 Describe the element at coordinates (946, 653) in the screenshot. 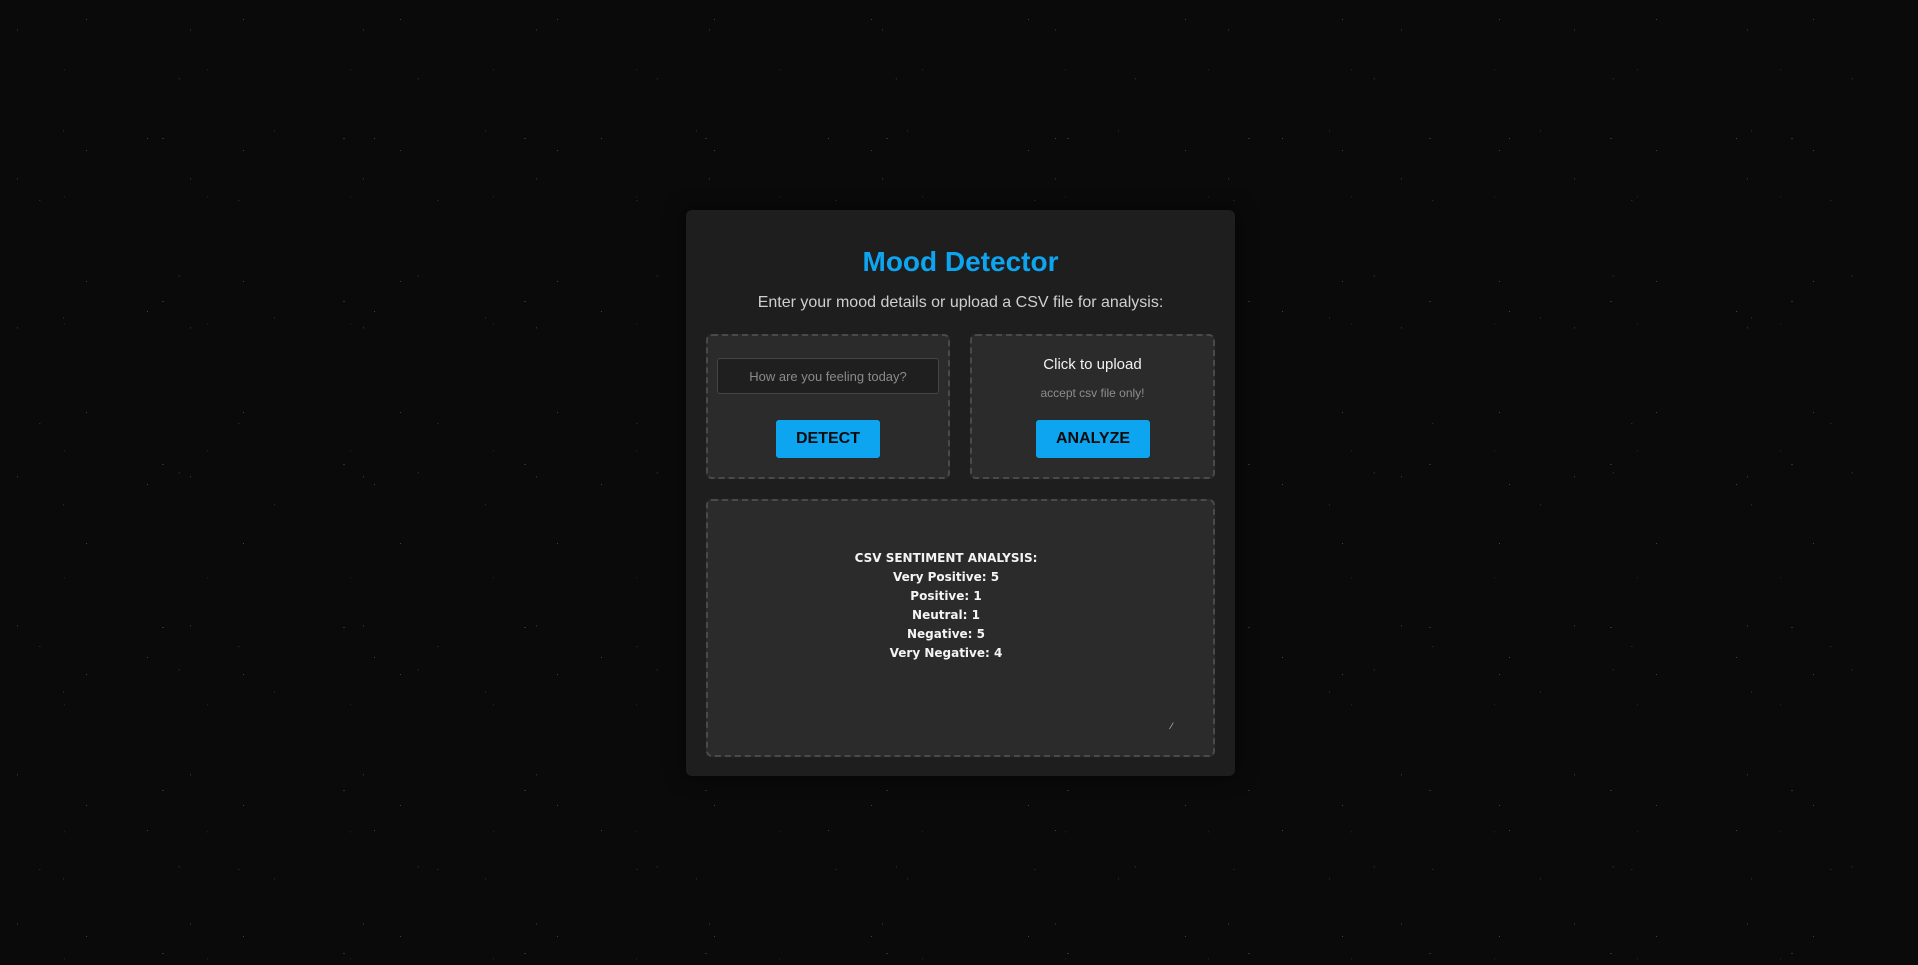

I see `result-line-very-negative: Very Negative: 4` at that location.